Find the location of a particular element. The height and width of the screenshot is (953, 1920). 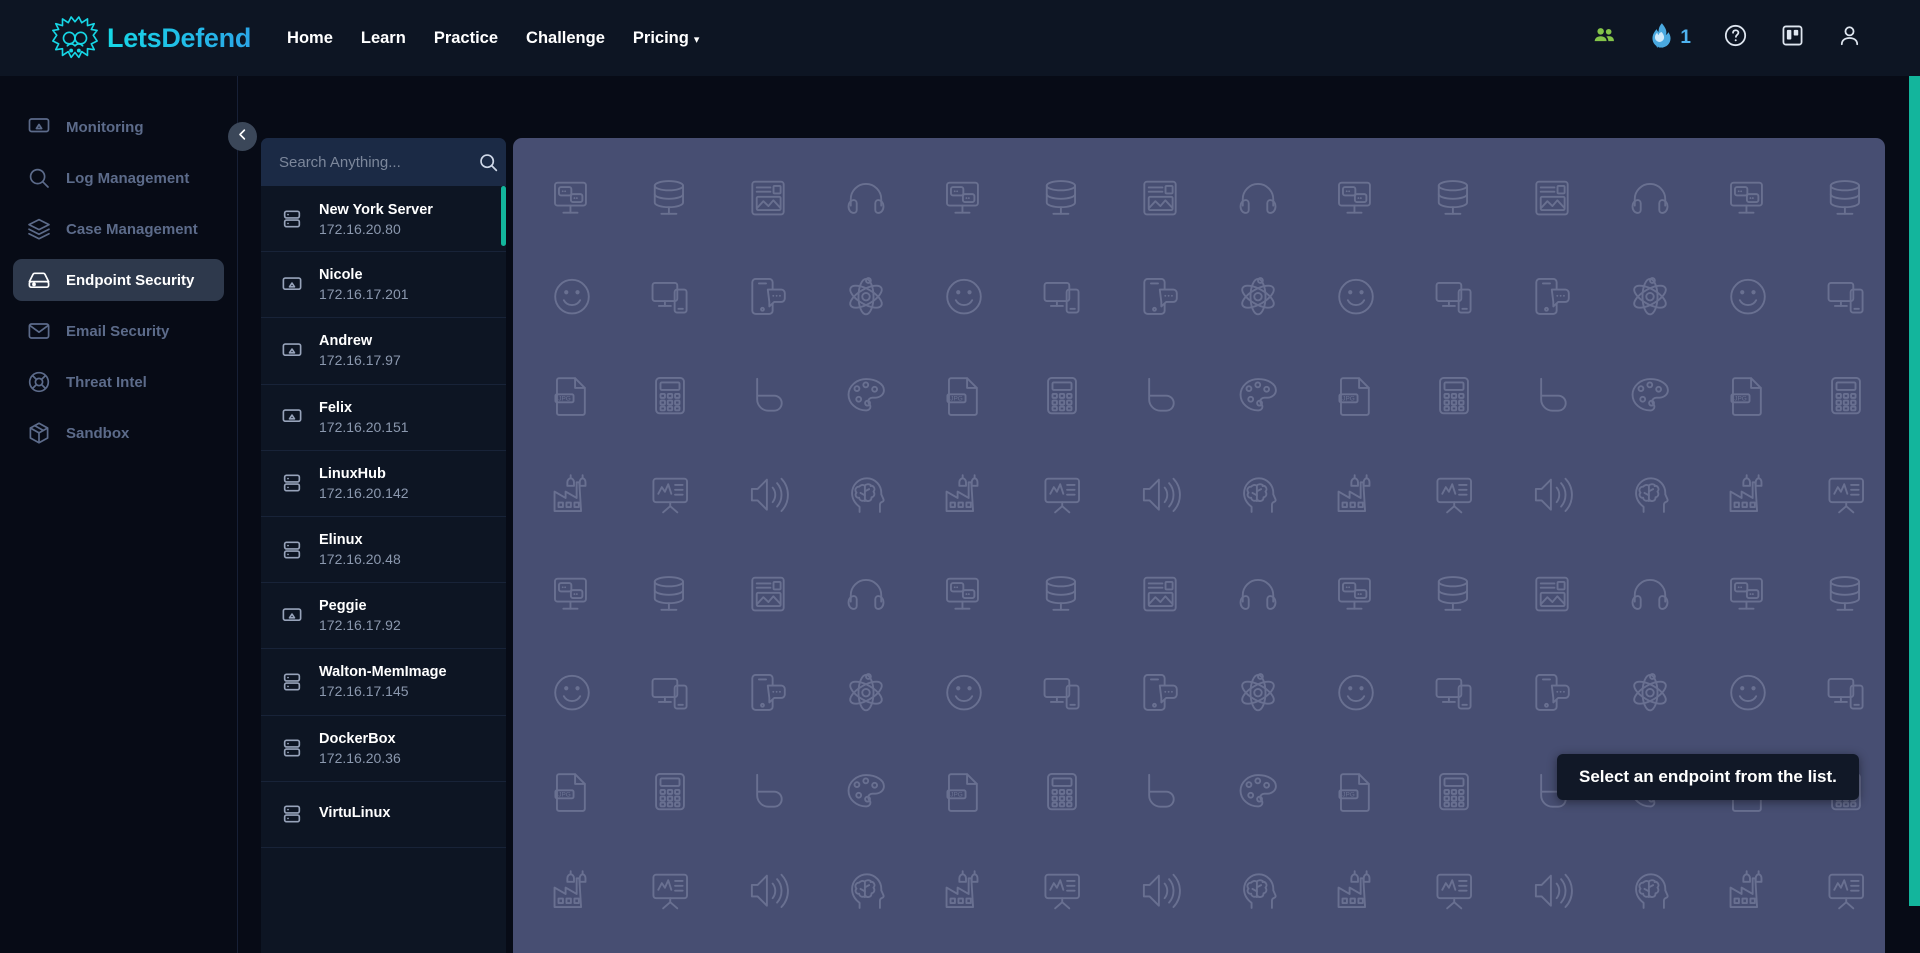

sidebar-item-threat-intel: Threat Intel is located at coordinates (118, 382).